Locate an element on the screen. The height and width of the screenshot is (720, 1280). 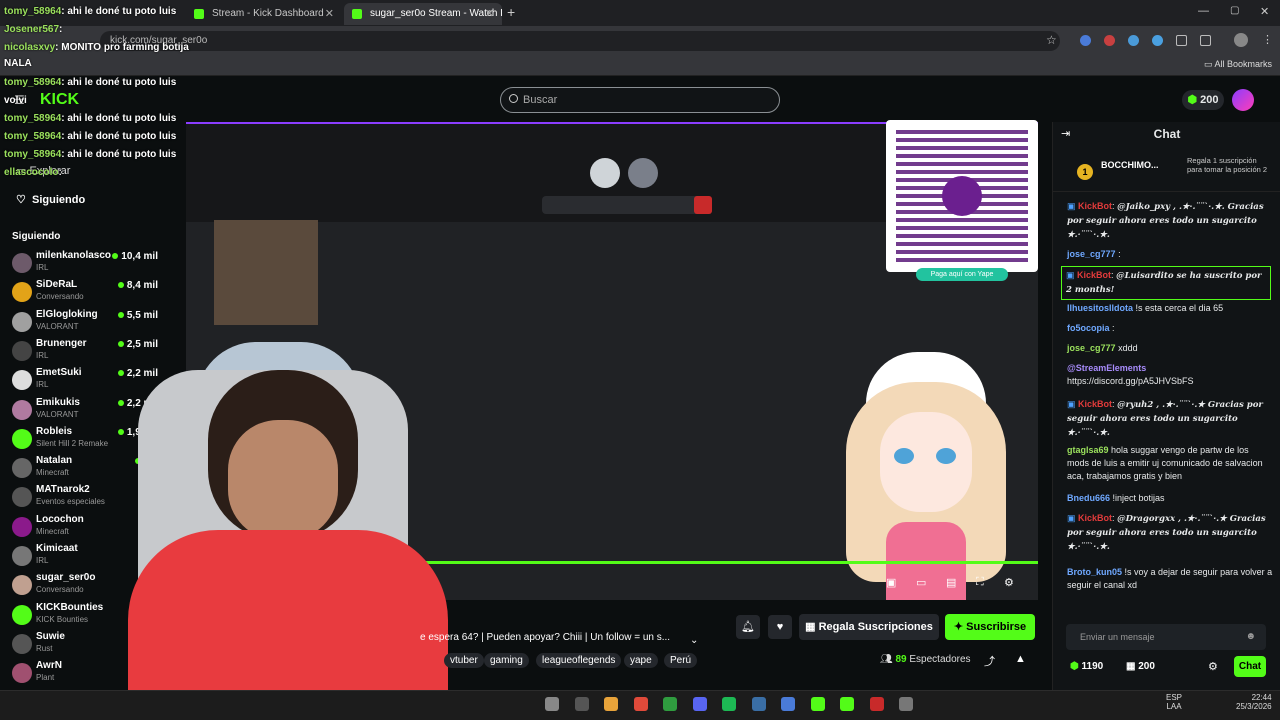
sidebar-channel: SiDeRaL Conversando 8,4 mil is located at coordinates (85, 292).